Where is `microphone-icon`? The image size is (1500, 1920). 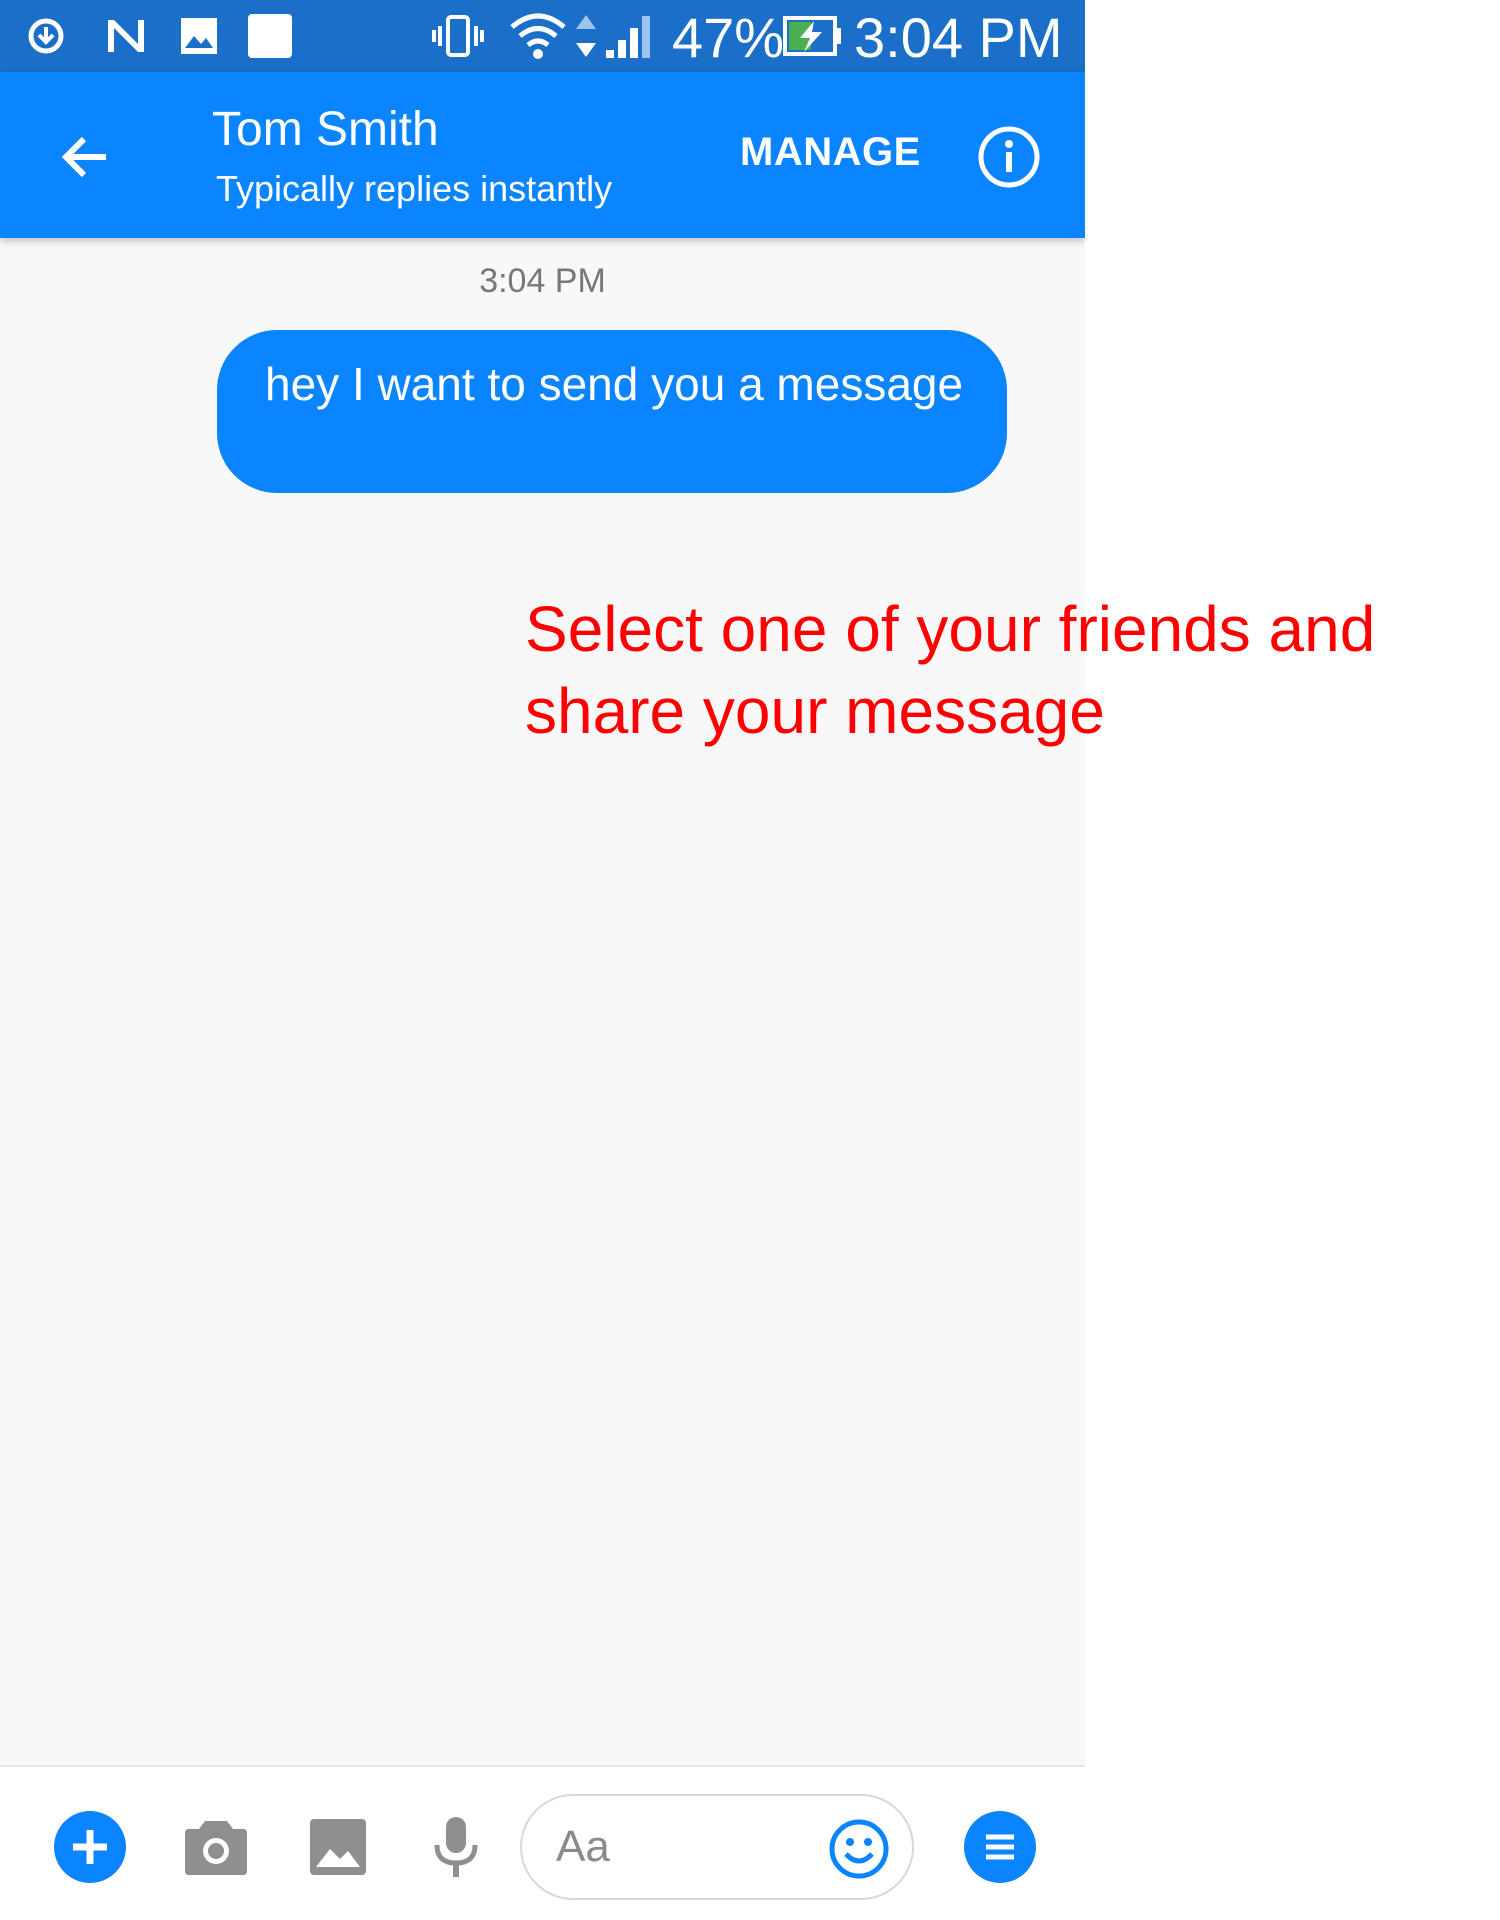
microphone-icon is located at coordinates (456, 1847).